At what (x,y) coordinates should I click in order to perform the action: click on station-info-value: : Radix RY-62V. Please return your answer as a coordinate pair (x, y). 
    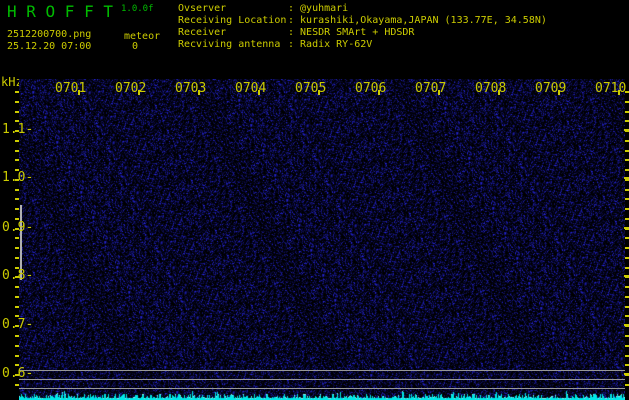
    Looking at the image, I should click on (330, 44).